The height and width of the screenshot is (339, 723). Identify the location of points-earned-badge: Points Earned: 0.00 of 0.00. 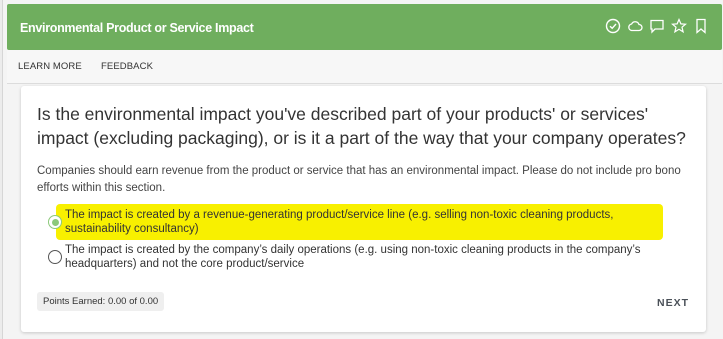
(101, 301).